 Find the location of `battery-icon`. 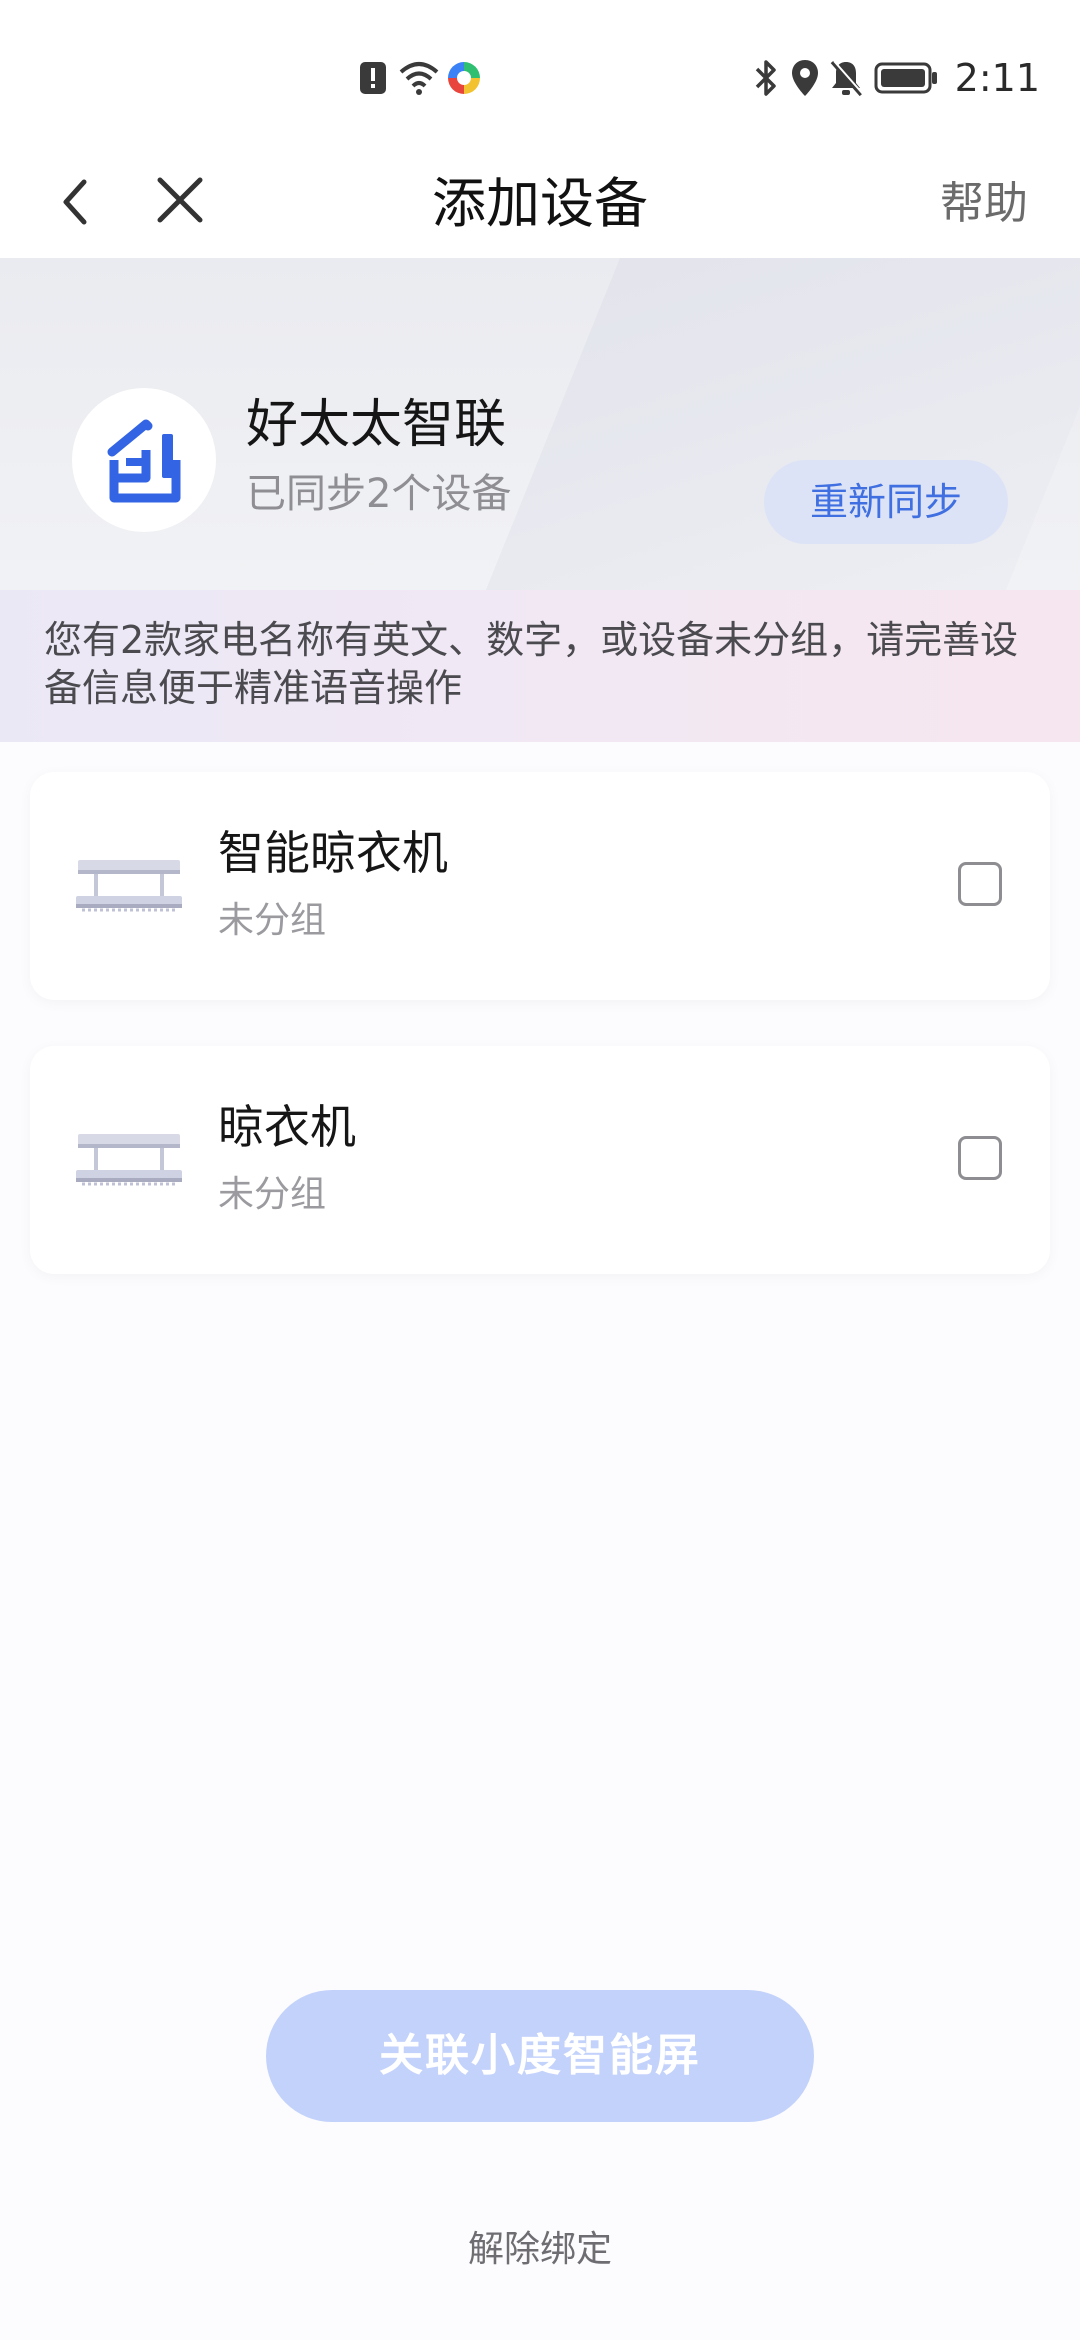

battery-icon is located at coordinates (905, 78).